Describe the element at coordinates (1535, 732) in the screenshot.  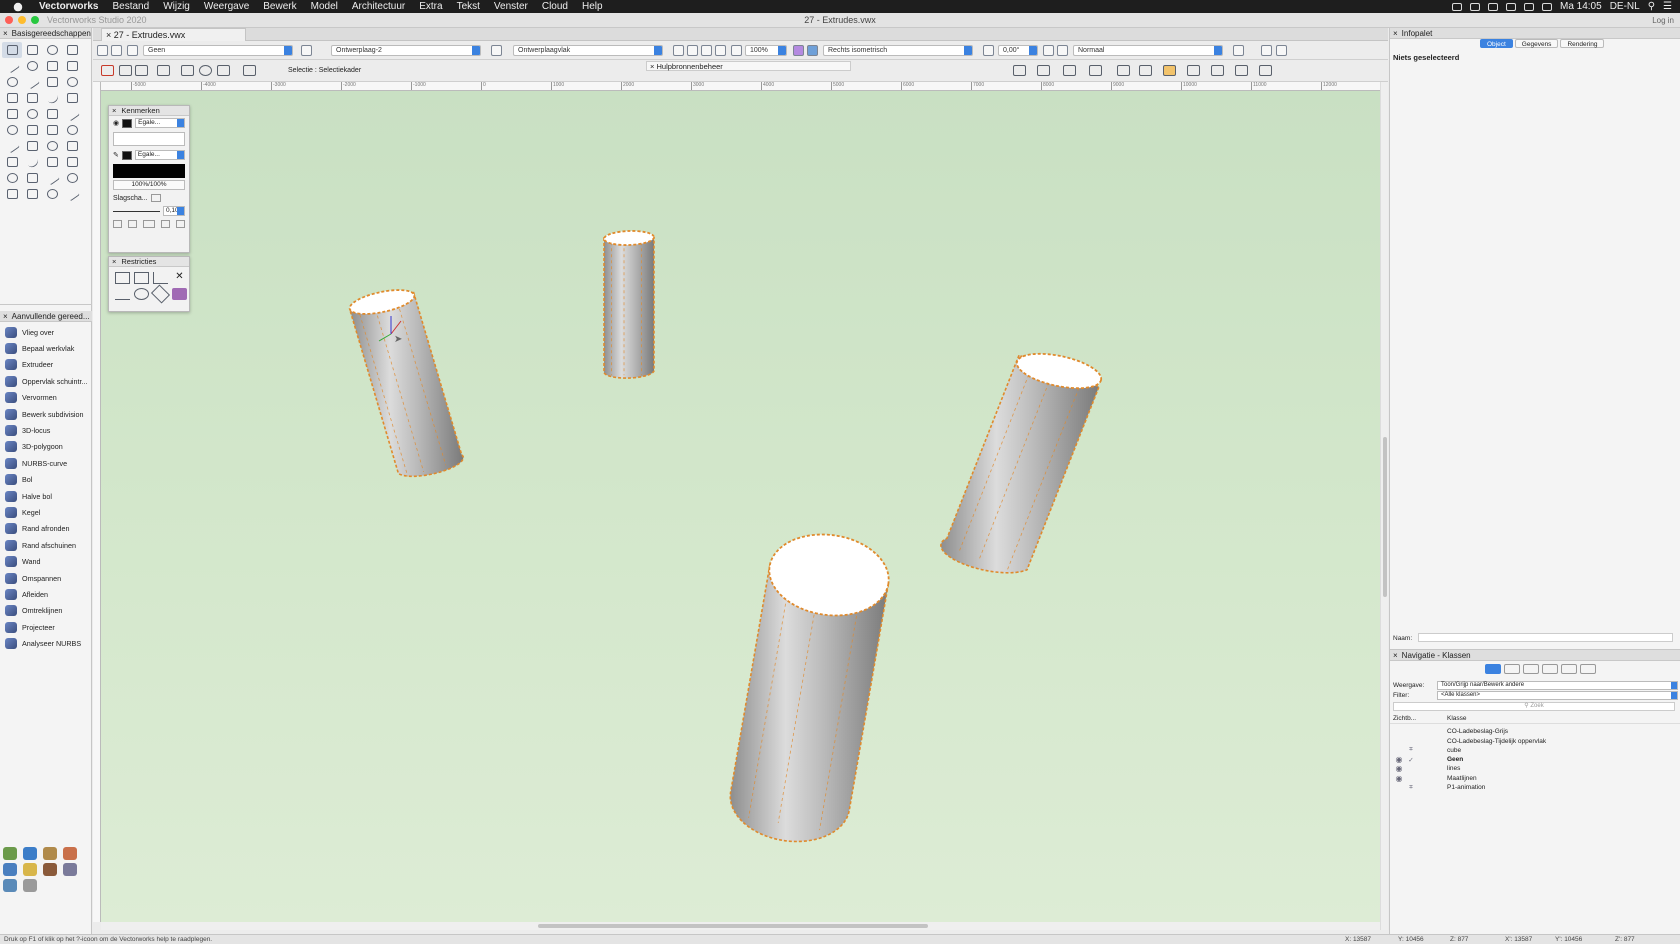
I see `class-row: CO-Ladebeslag-Grijs` at that location.